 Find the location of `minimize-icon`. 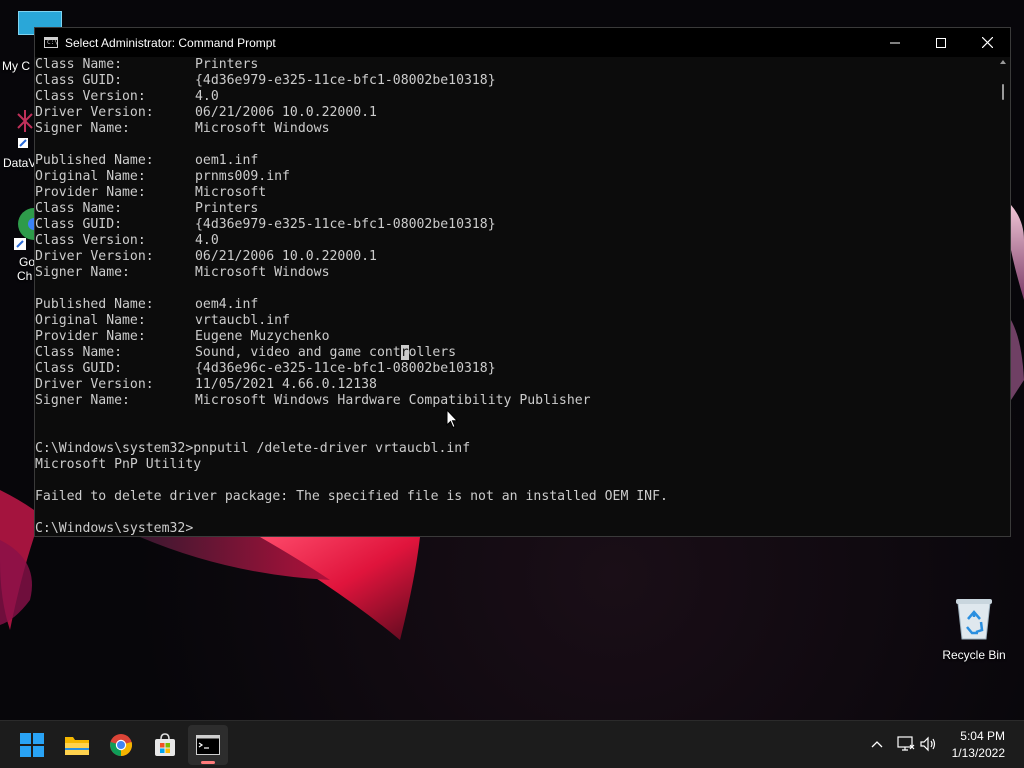

minimize-icon is located at coordinates (895, 42).